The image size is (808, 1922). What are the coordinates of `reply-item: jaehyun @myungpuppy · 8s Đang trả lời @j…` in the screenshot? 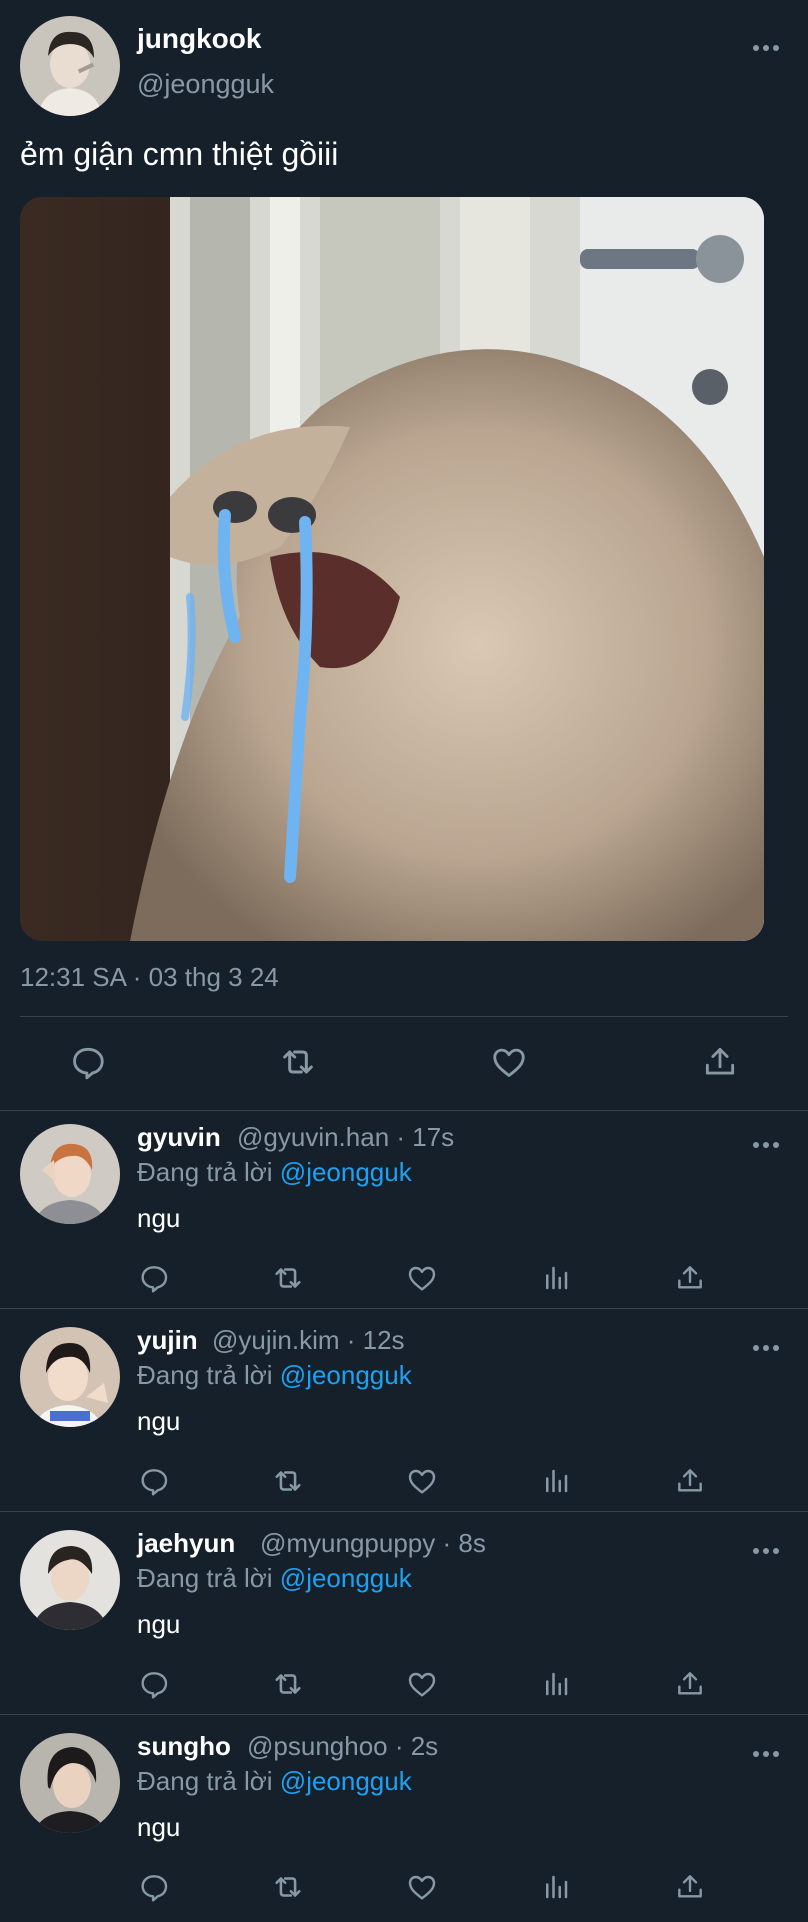 It's located at (404, 1617).